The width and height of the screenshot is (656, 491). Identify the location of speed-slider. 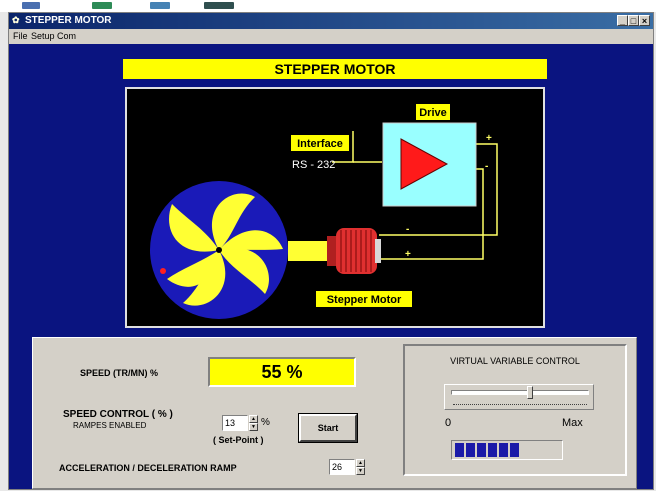
(519, 397).